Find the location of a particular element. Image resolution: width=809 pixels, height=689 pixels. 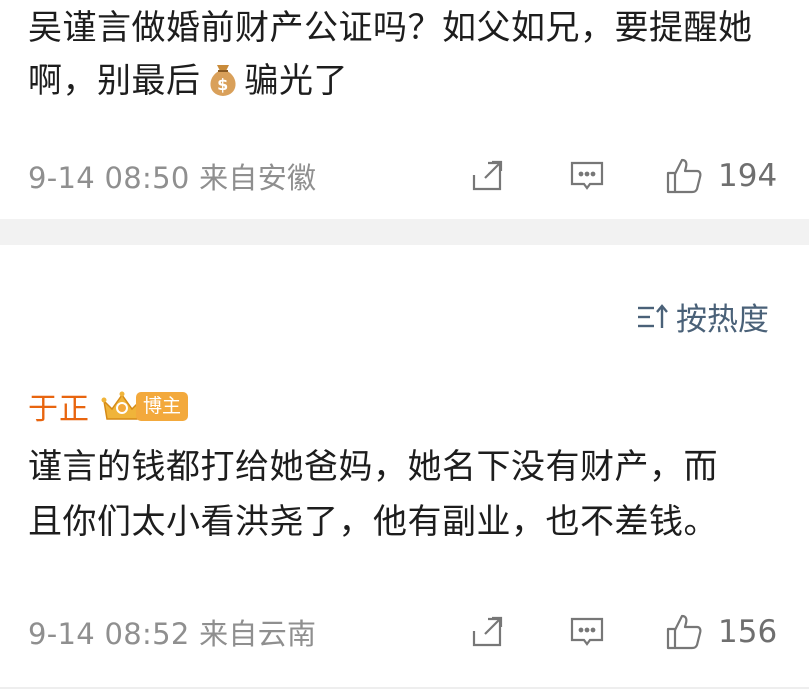

post-repost-button is located at coordinates (487, 176).